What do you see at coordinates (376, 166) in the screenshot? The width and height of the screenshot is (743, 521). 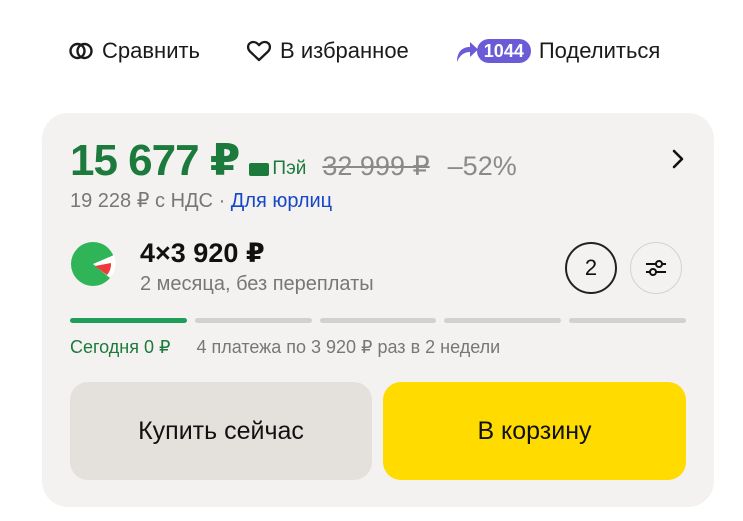 I see `old-price: 32 999 ₽` at bounding box center [376, 166].